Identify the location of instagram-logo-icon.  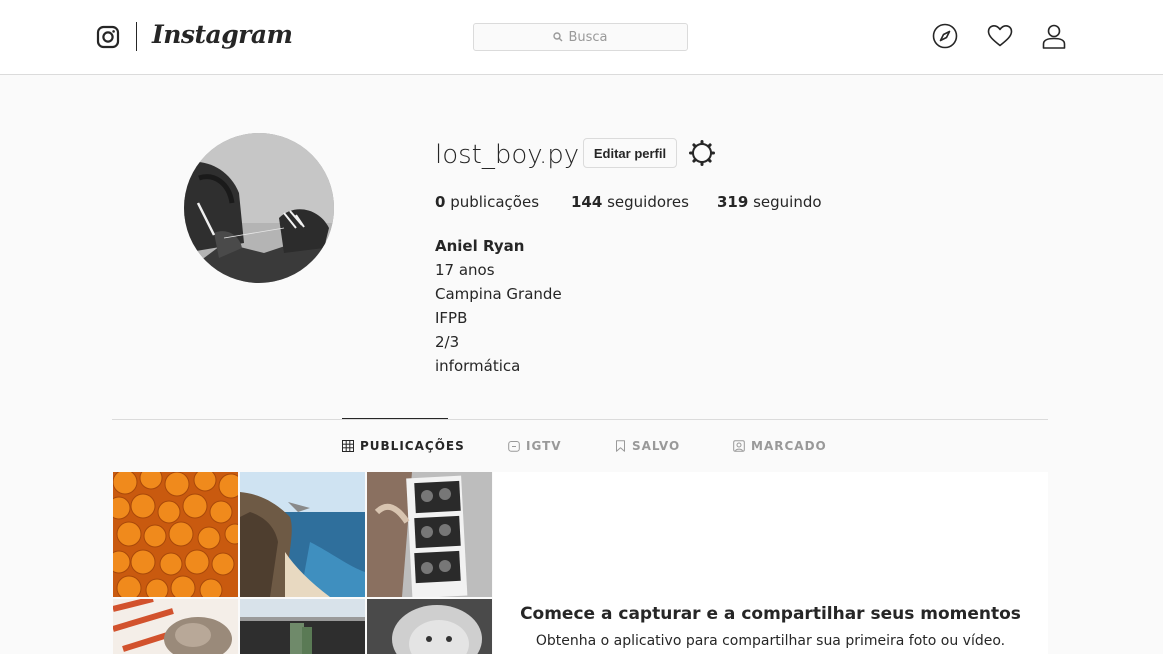
(108, 37).